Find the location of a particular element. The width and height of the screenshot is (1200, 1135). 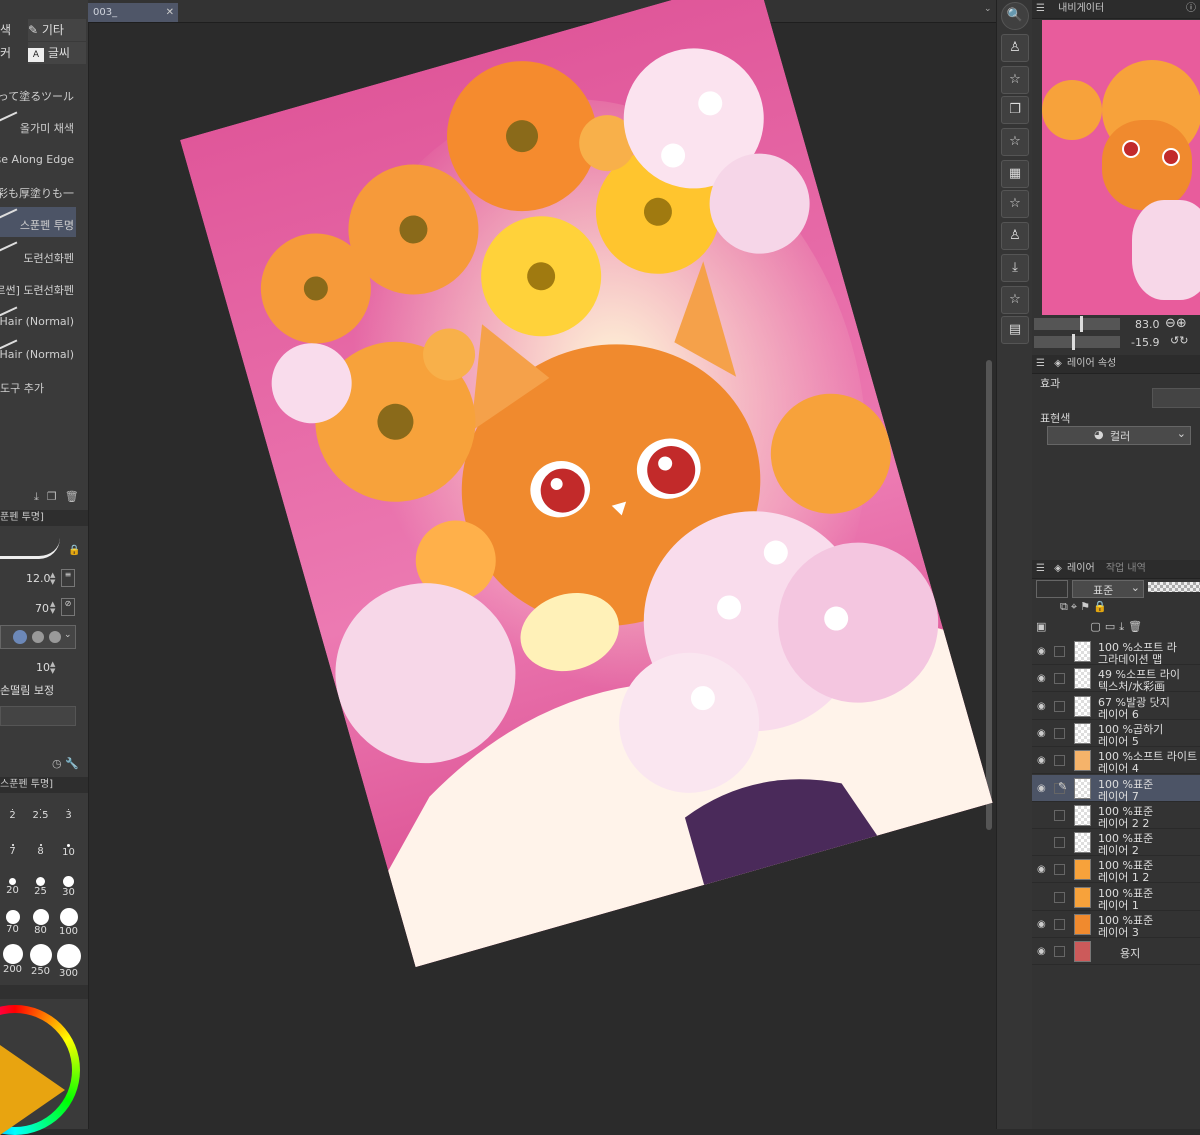

layer-tab: 레이어 is located at coordinates (1081, 568).